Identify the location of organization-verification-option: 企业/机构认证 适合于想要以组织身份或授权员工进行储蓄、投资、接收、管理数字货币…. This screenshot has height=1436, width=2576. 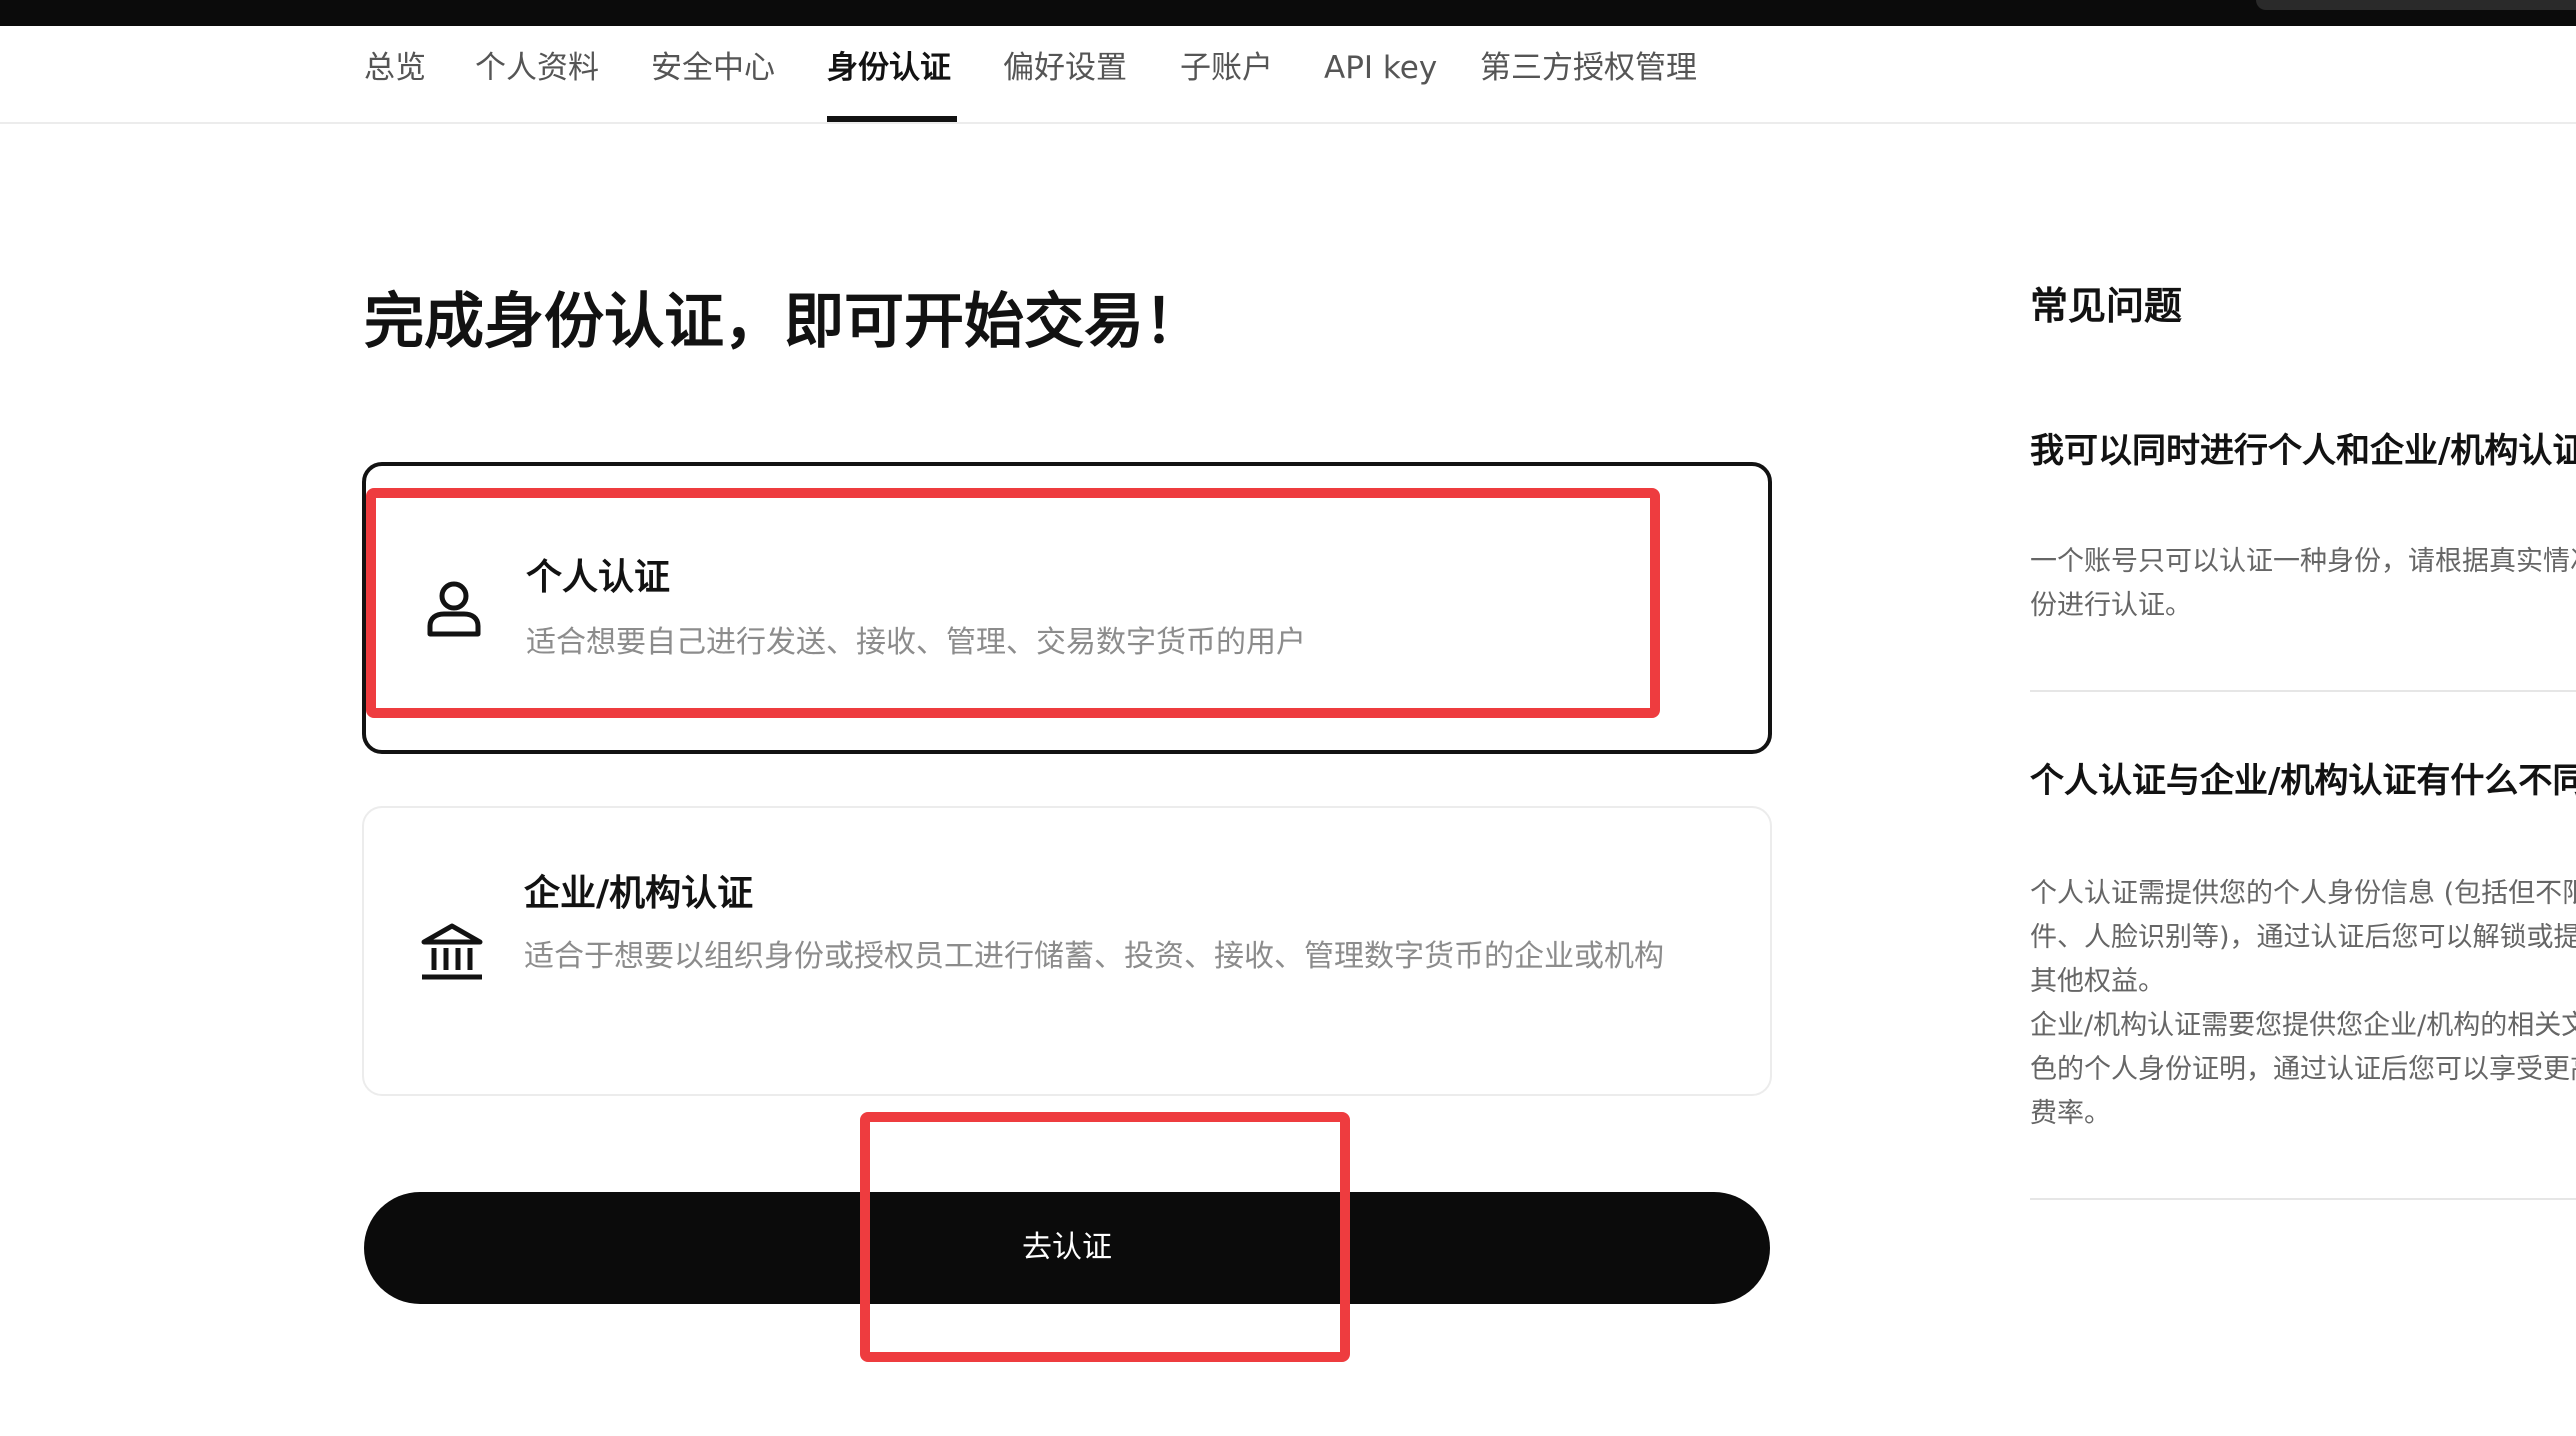
(1067, 951).